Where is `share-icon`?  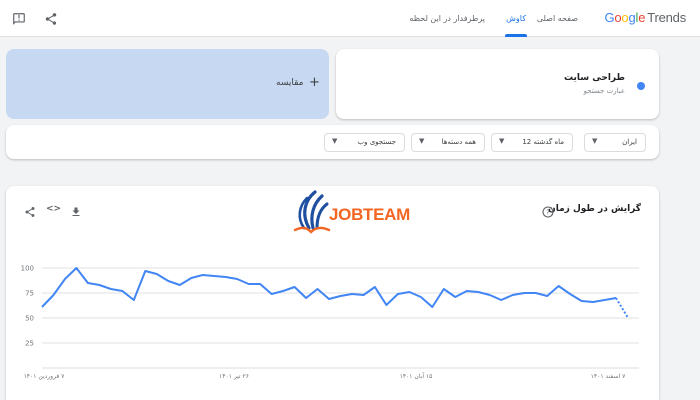
share-icon is located at coordinates (51, 18).